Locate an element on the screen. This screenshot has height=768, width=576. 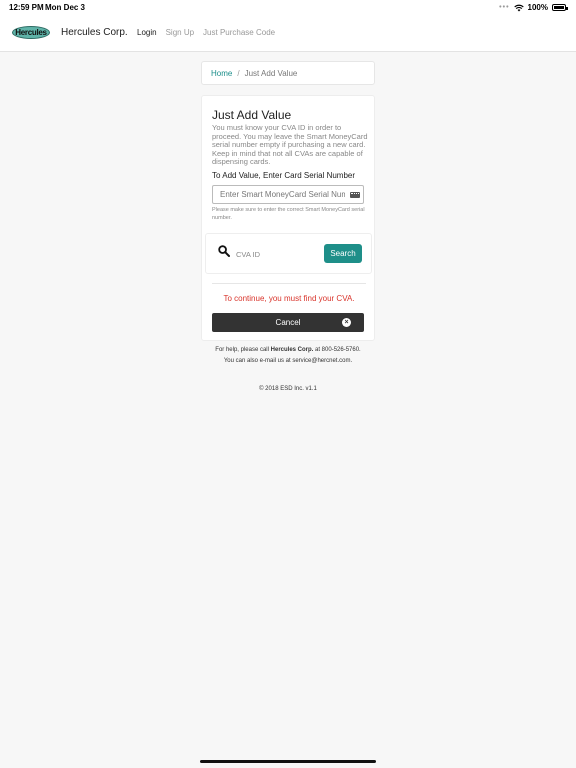
close-circle-icon: × is located at coordinates (346, 322).